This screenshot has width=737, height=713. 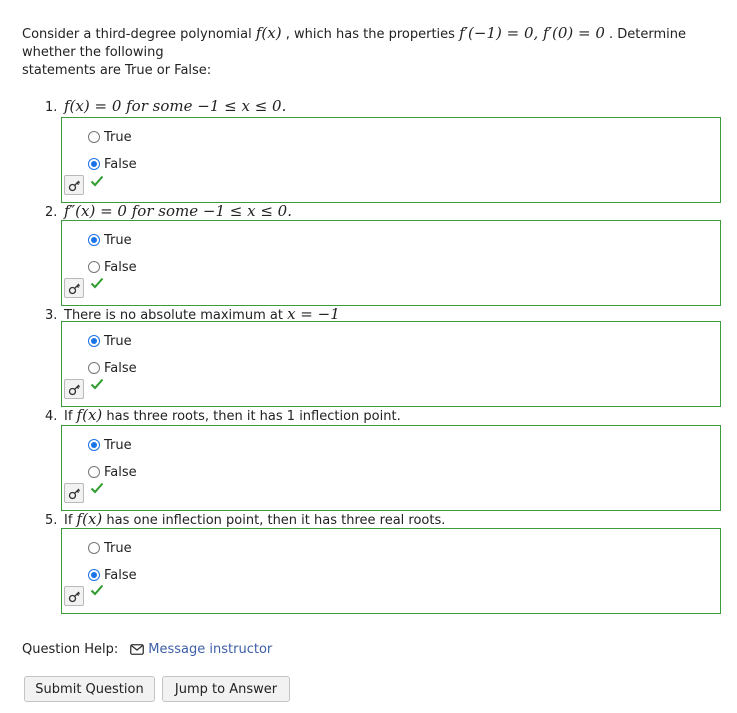 I want to click on intro-properties: f′(−1) = 0, f′(0) = 0, so click(x=532, y=33).